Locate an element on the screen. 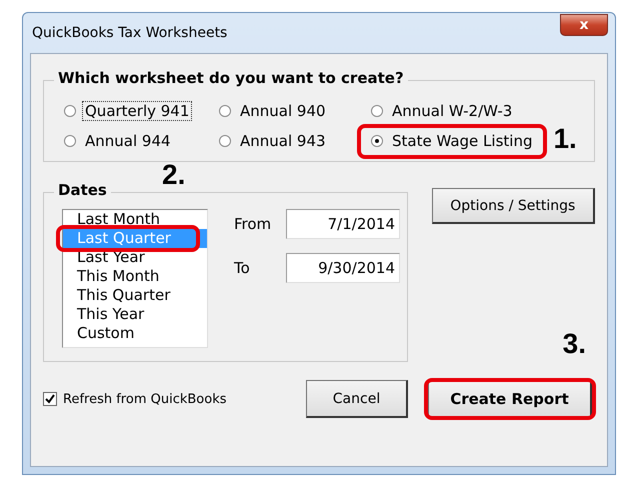 This screenshot has height=490, width=631. list-item: This Quarter is located at coordinates (135, 295).